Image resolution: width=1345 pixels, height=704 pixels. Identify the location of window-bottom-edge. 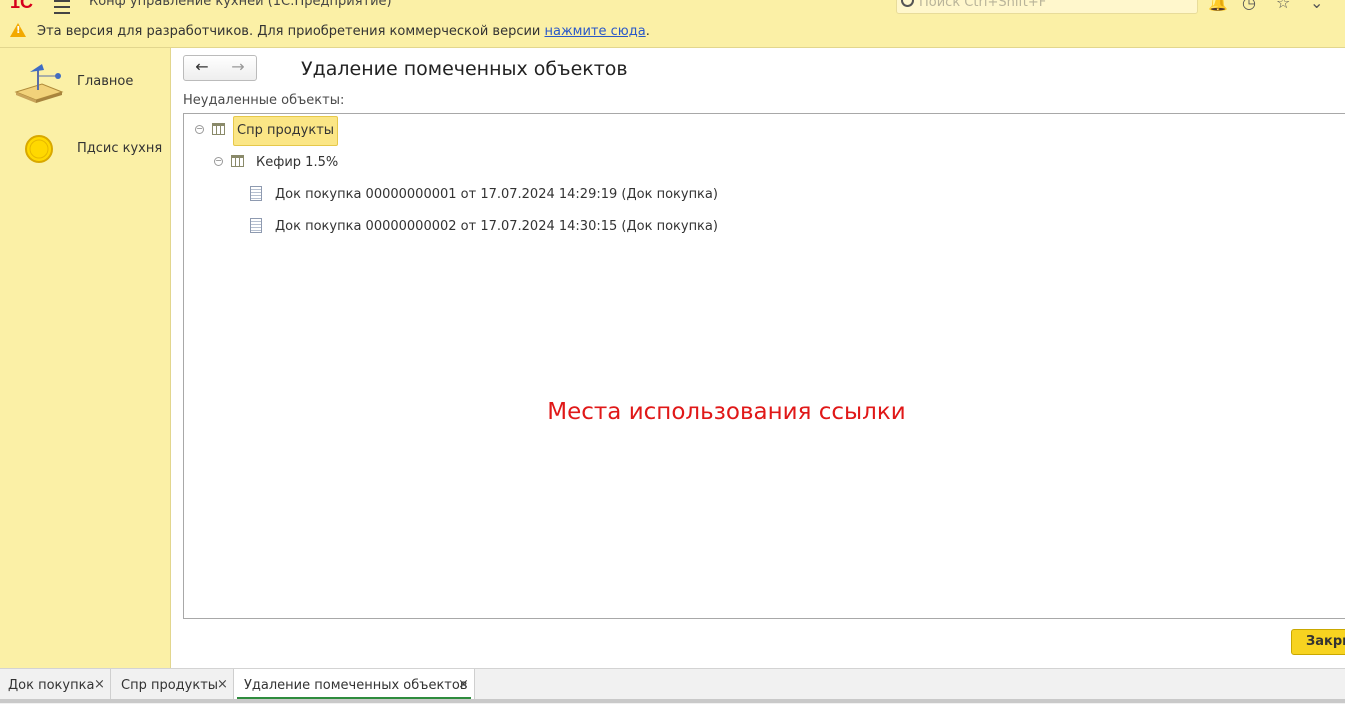
(672, 701).